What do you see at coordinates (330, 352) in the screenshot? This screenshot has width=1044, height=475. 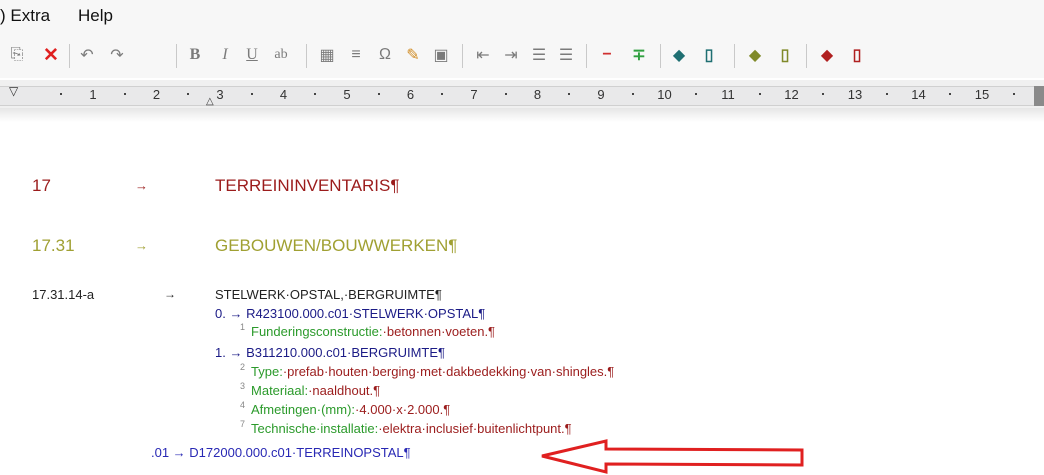 I see `subitem-1: 1. → B311210.000.c01·BERGRUIMTE¶` at bounding box center [330, 352].